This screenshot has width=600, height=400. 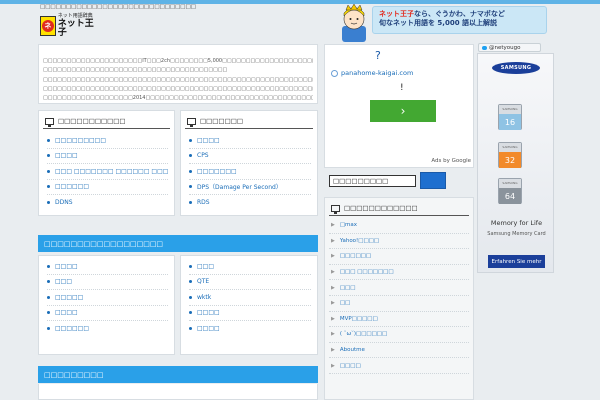 I want to click on category-box-4: □□□ QTE wktk □□□□ □□□□, so click(x=249, y=305).